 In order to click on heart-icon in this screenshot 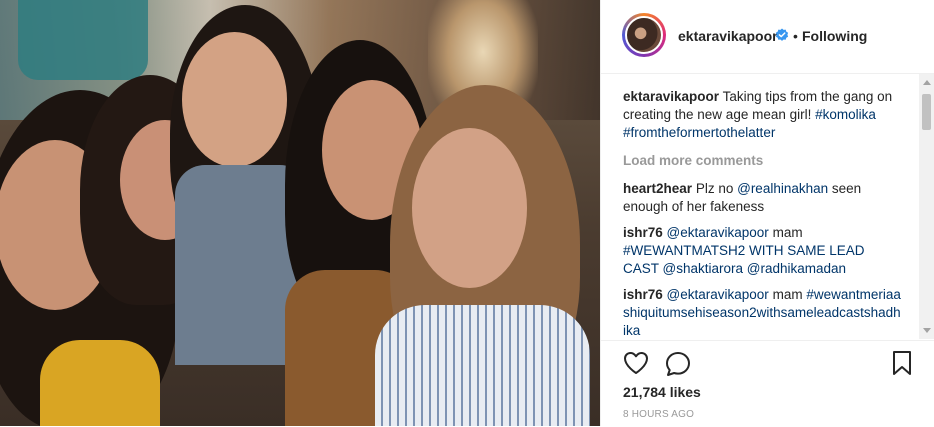, I will do `click(636, 363)`.